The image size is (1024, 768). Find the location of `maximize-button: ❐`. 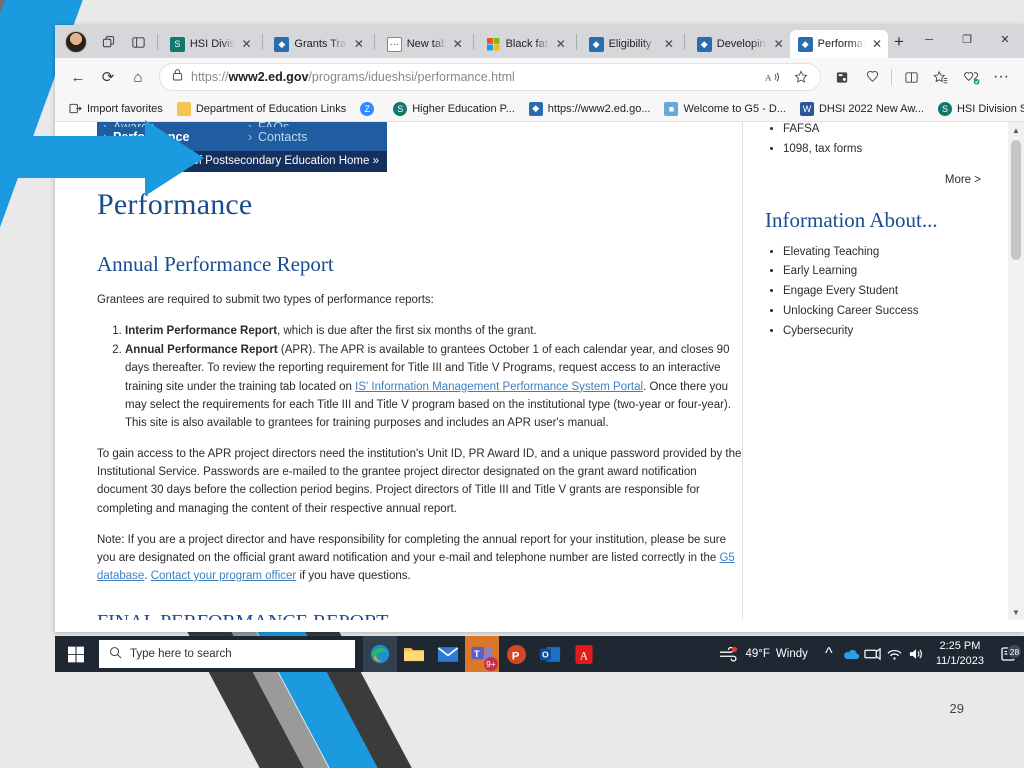

maximize-button: ❐ is located at coordinates (967, 39).